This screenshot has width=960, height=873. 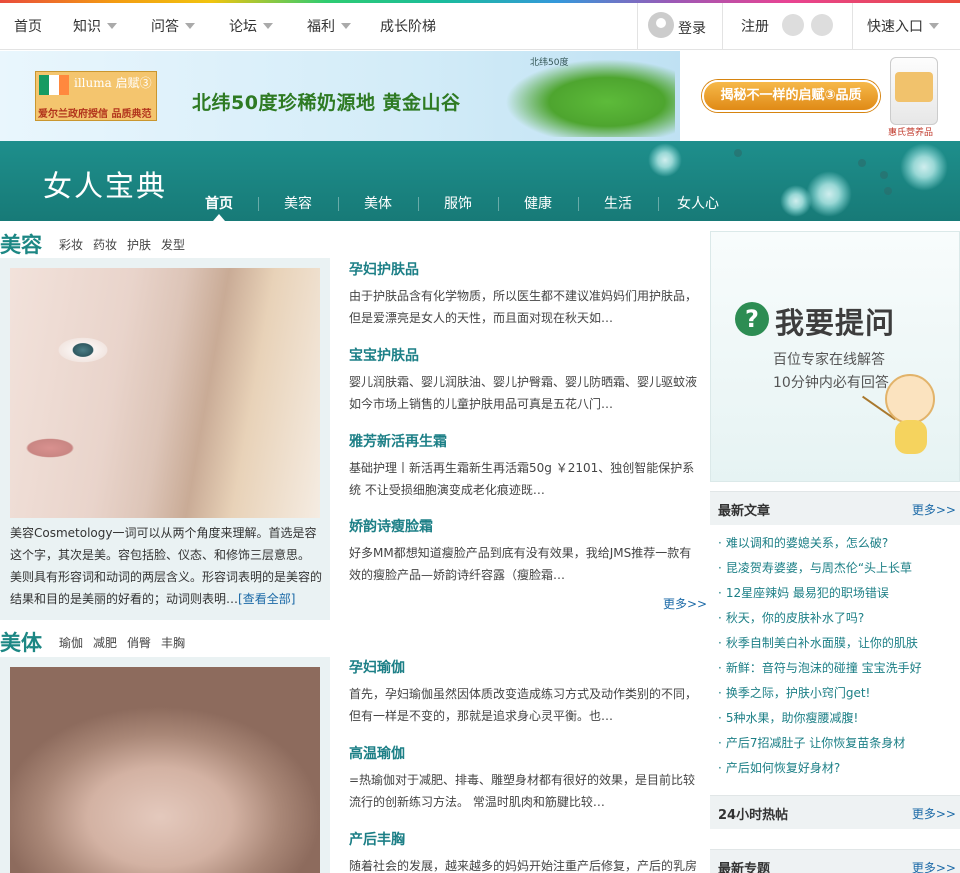 What do you see at coordinates (692, 28) in the screenshot?
I see `login-link: 登录` at bounding box center [692, 28].